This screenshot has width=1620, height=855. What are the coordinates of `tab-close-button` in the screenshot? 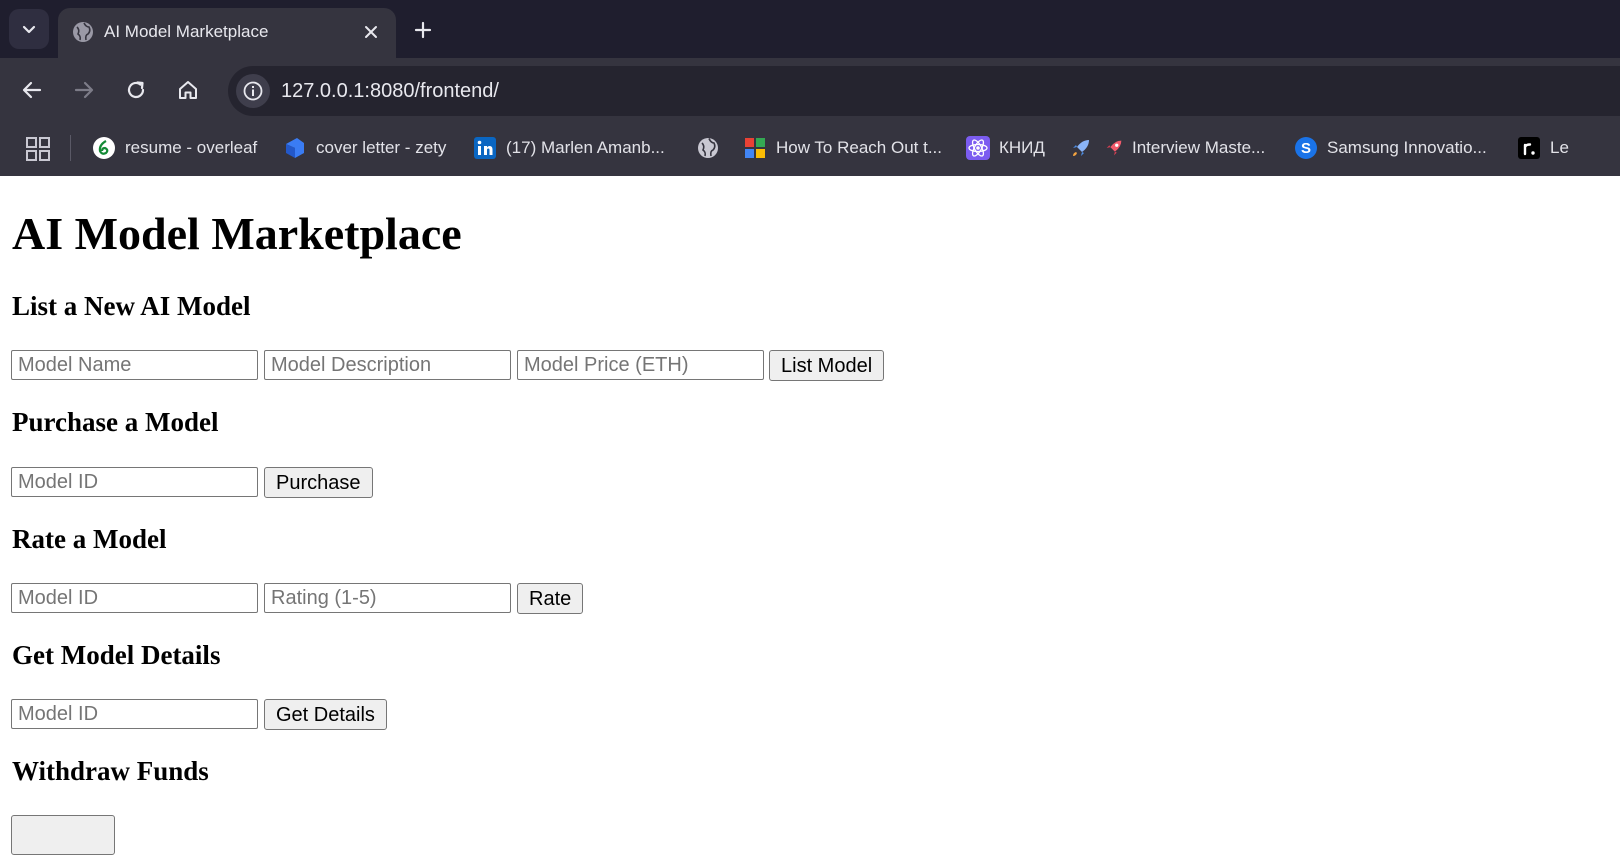 It's located at (371, 32).